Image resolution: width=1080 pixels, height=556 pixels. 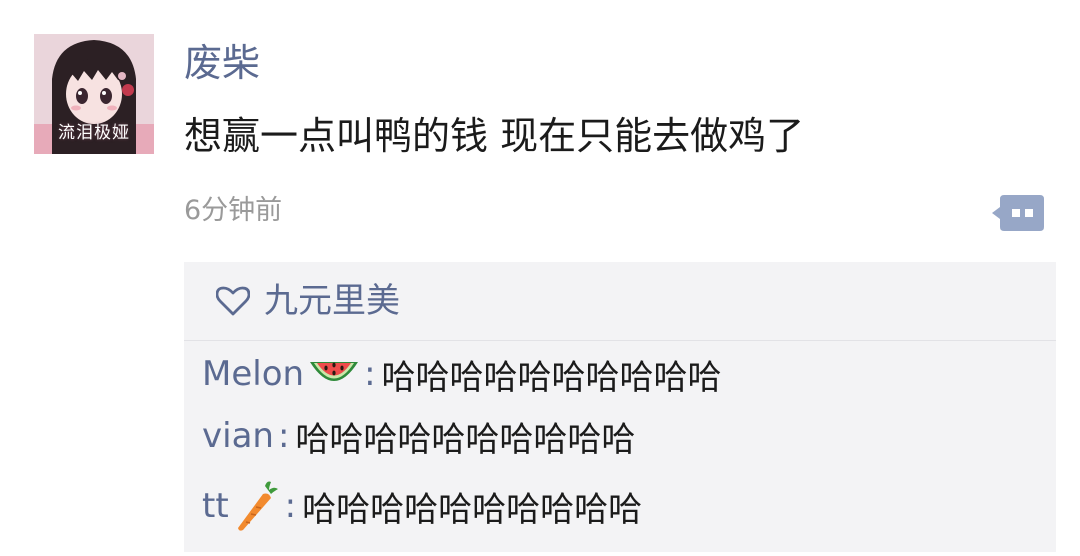 What do you see at coordinates (215, 506) in the screenshot?
I see `commenter-name: tt` at bounding box center [215, 506].